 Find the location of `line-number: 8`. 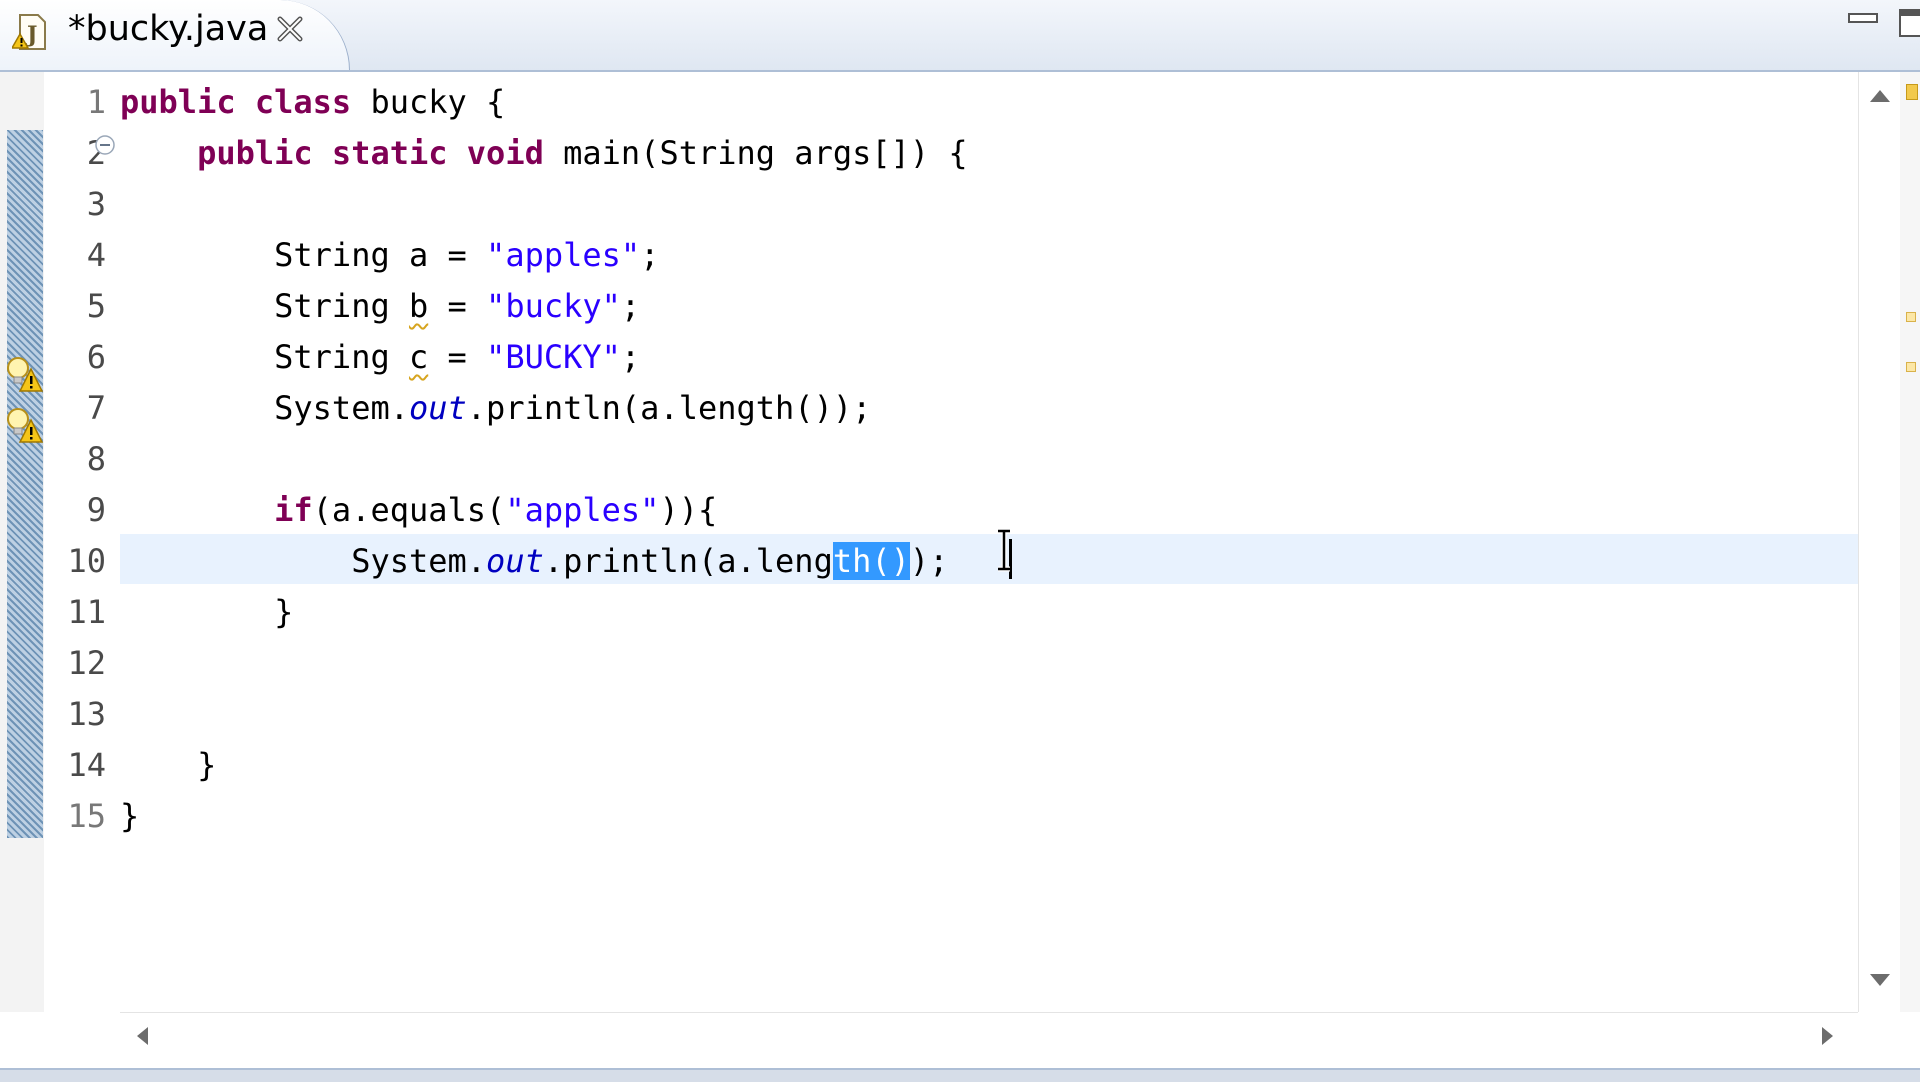

line-number: 8 is located at coordinates (96, 459).